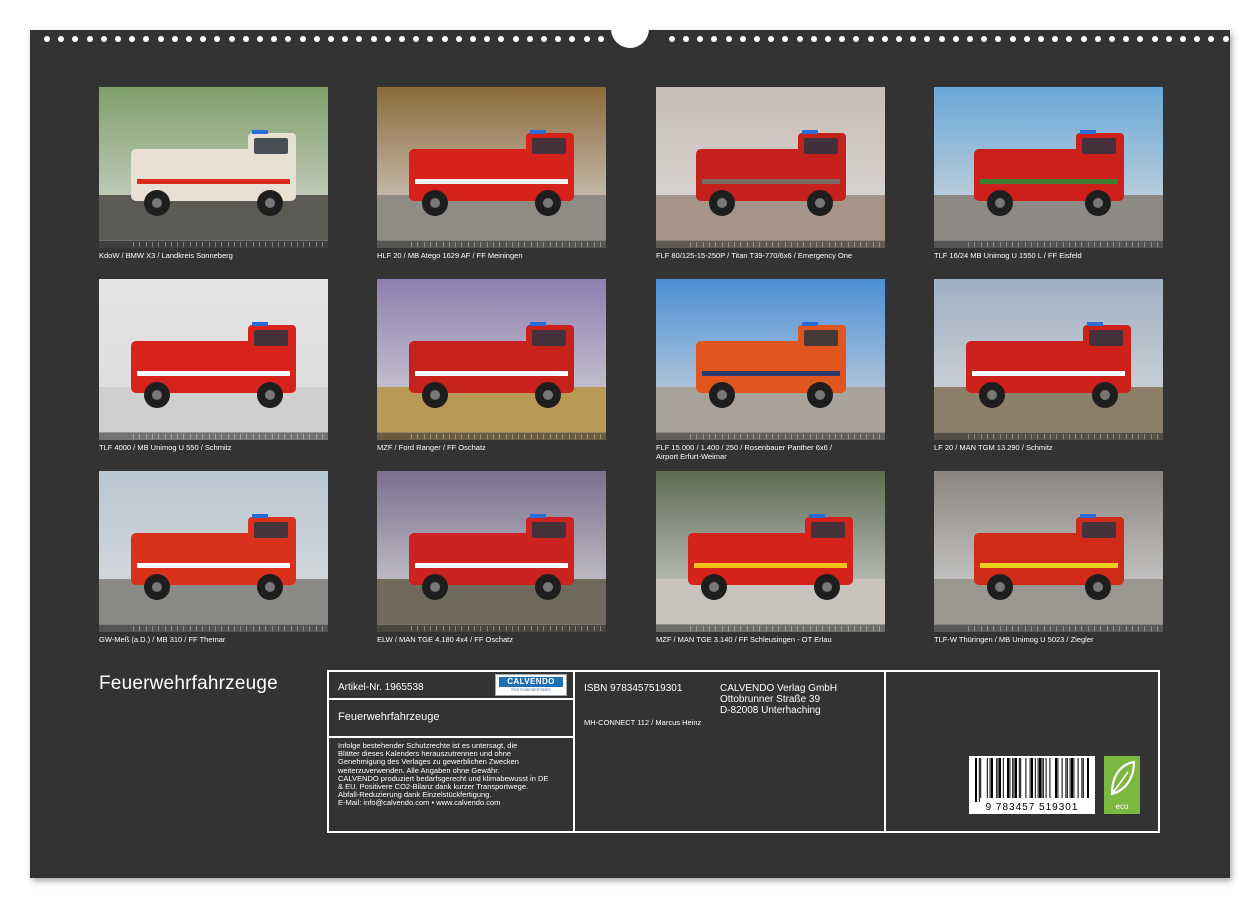  I want to click on barcode-bars, so click(1032, 779).